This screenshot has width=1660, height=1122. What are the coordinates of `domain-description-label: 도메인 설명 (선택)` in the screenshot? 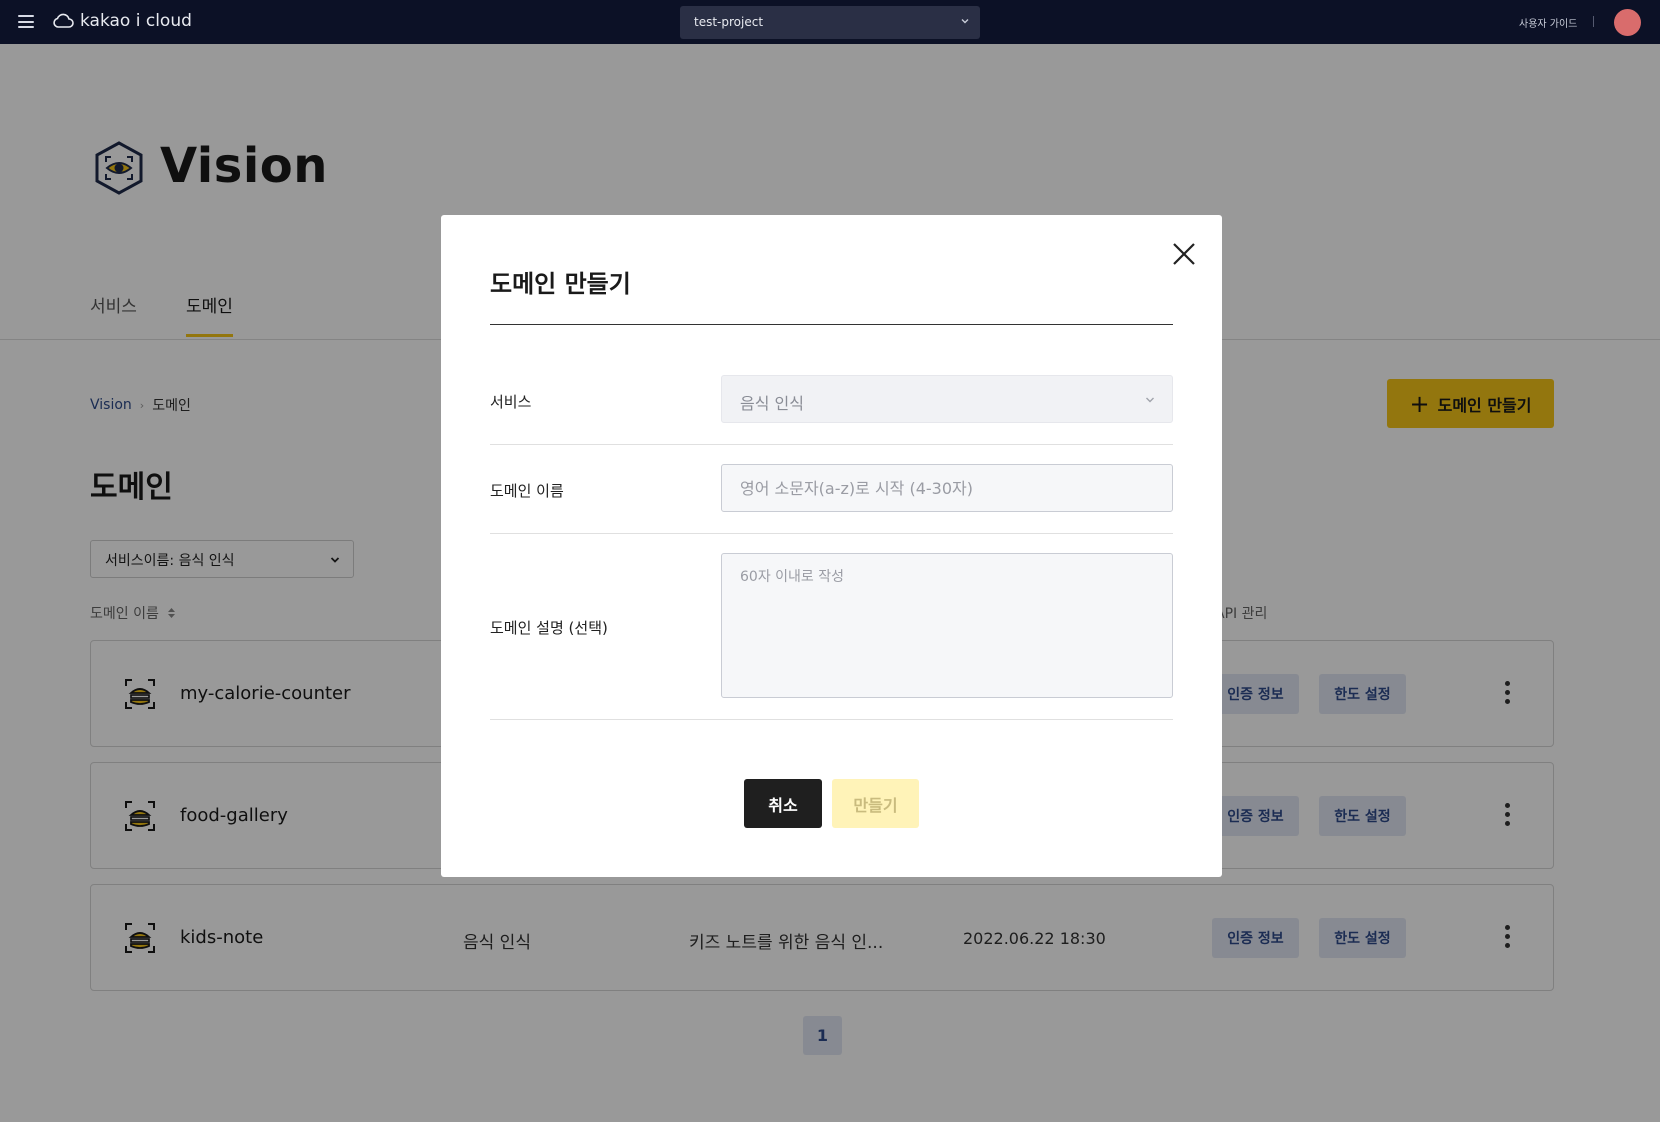 It's located at (549, 628).